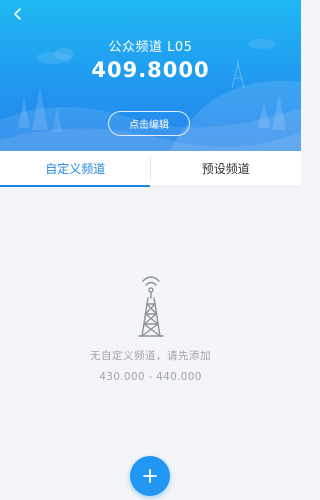 Image resolution: width=320 pixels, height=500 pixels. Describe the element at coordinates (150, 47) in the screenshot. I see `channel-title: 公众频道 L05` at that location.